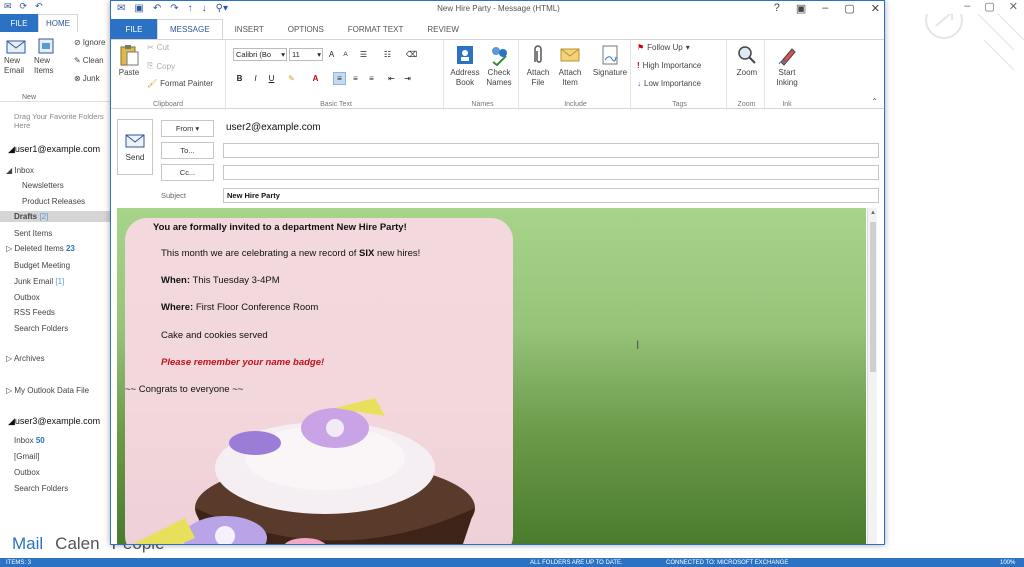 This screenshot has height=567, width=1024. What do you see at coordinates (129, 61) in the screenshot?
I see `paste-button: Paste` at bounding box center [129, 61].